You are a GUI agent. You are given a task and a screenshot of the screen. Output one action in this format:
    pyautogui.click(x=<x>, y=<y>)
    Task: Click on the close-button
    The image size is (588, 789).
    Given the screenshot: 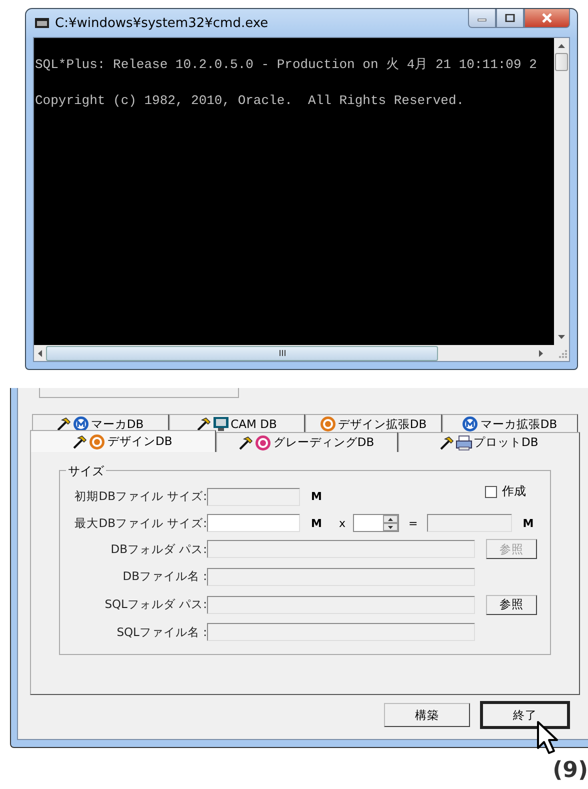 What is the action you would take?
    pyautogui.click(x=547, y=18)
    